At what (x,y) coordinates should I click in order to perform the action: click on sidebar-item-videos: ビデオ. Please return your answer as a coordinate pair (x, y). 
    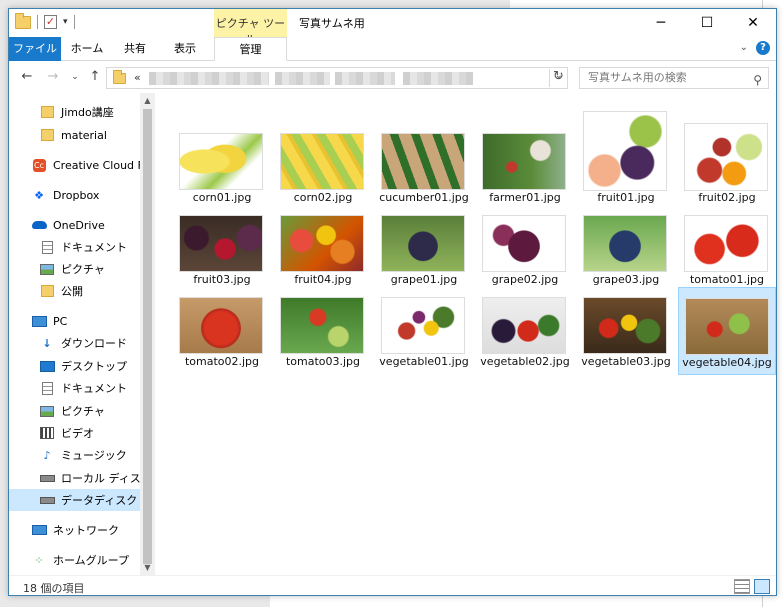
    Looking at the image, I should click on (74, 433).